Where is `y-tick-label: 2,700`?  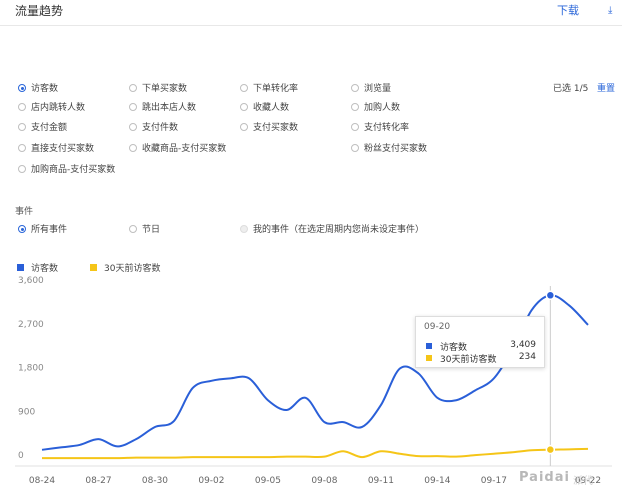
y-tick-label: 2,700 is located at coordinates (31, 325).